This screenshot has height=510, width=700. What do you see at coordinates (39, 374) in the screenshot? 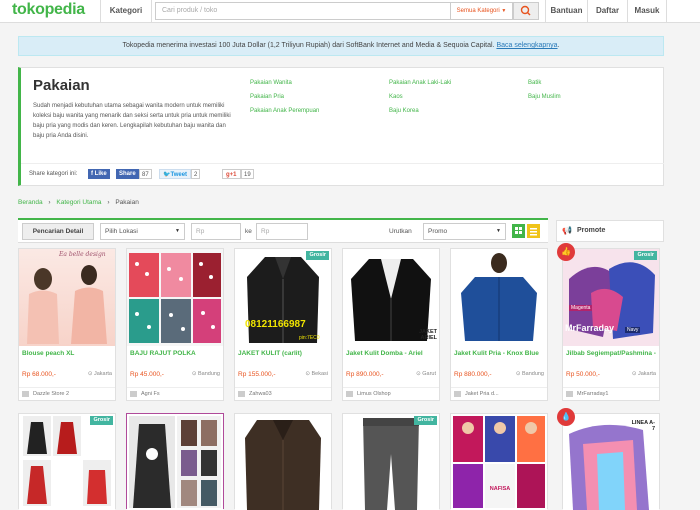
I see `product-price: Rp 68.000,-` at bounding box center [39, 374].